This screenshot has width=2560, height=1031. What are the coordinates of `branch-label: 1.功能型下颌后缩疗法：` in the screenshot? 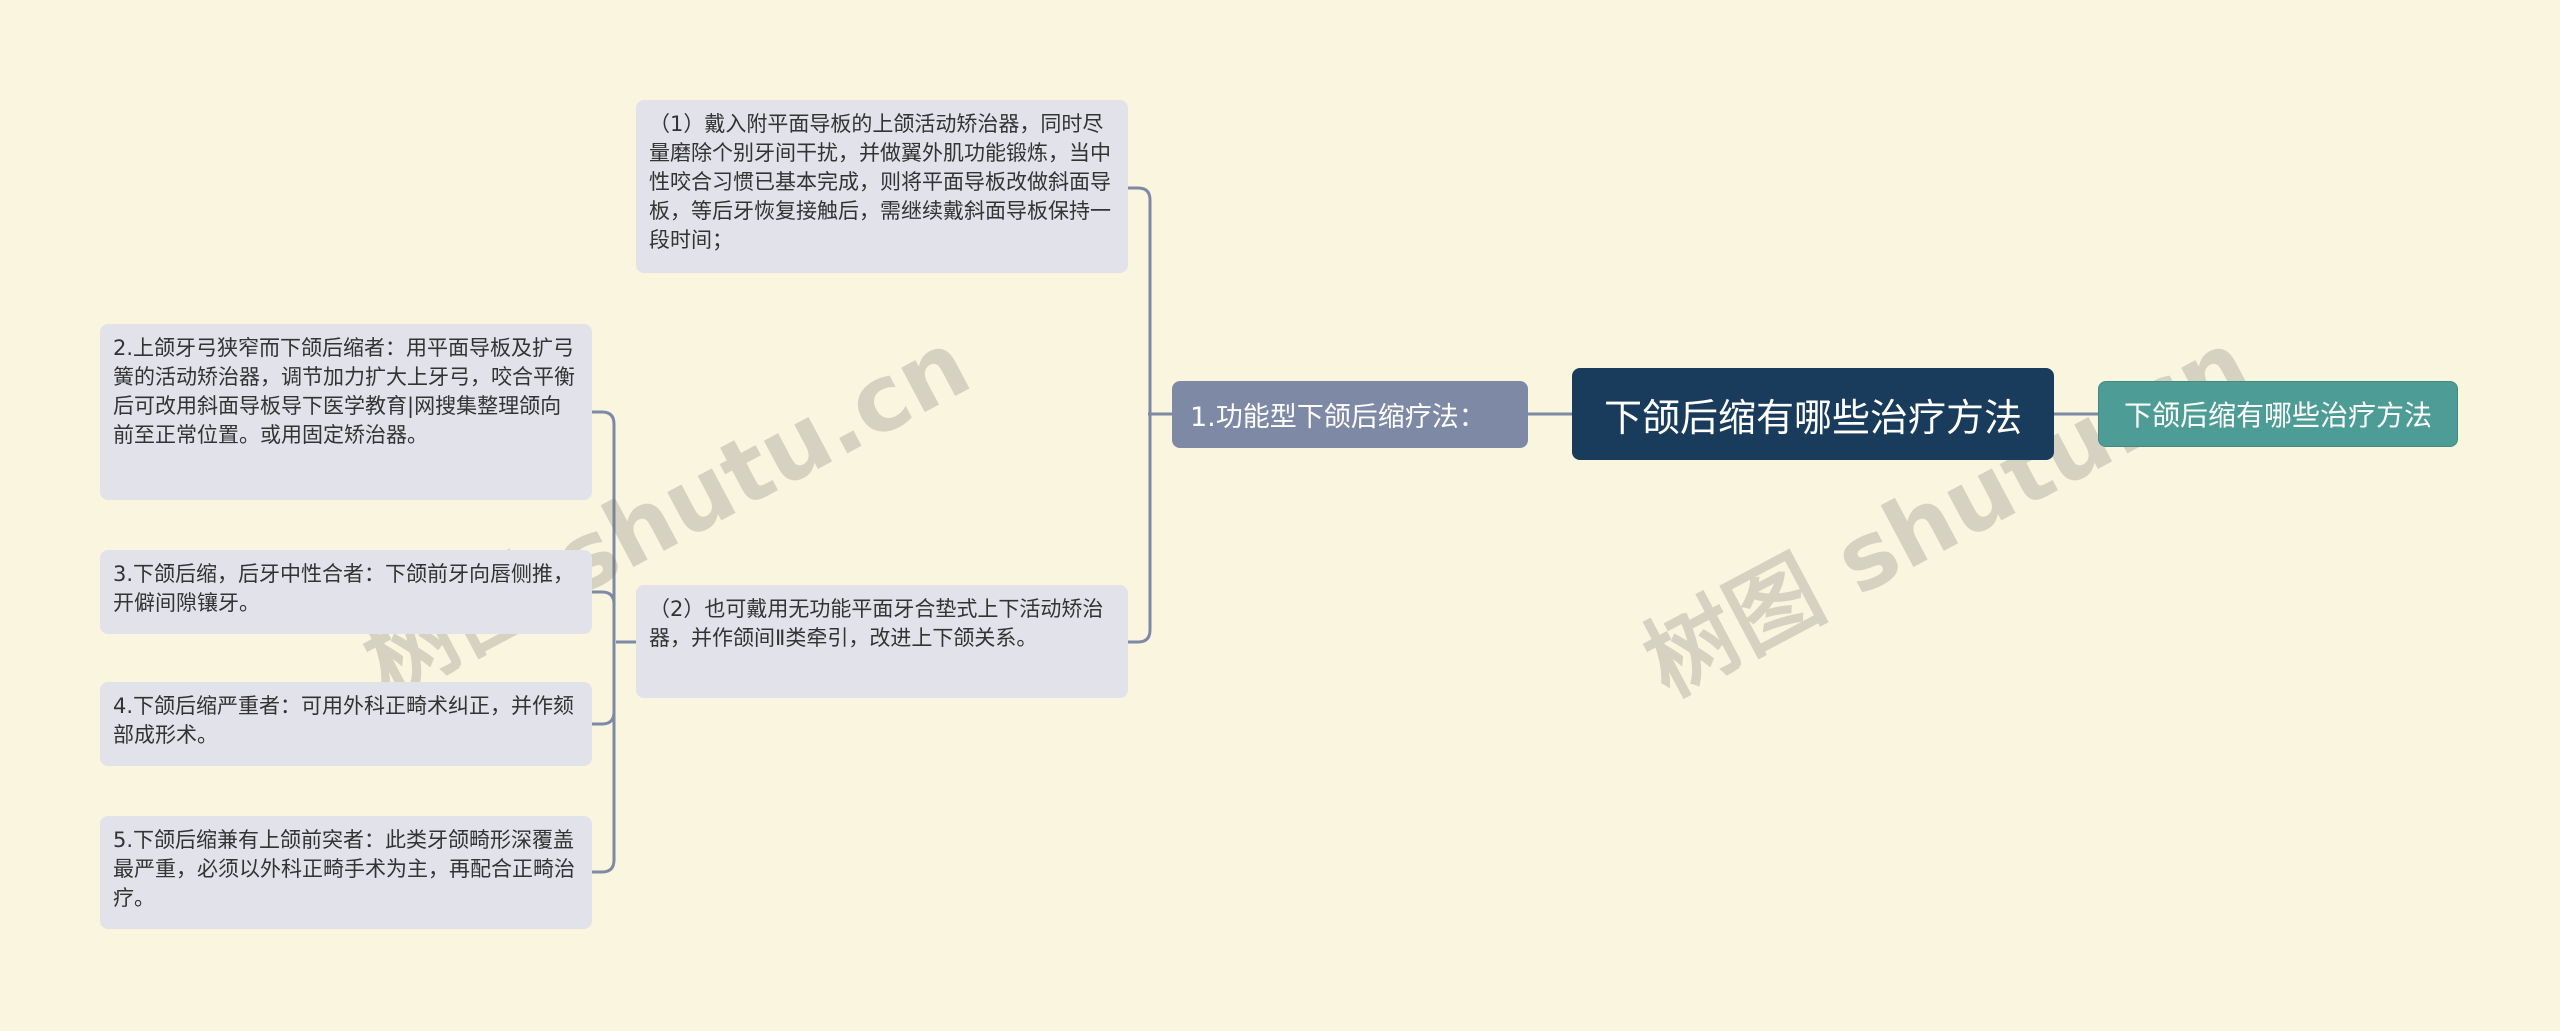 It's located at (1338, 417).